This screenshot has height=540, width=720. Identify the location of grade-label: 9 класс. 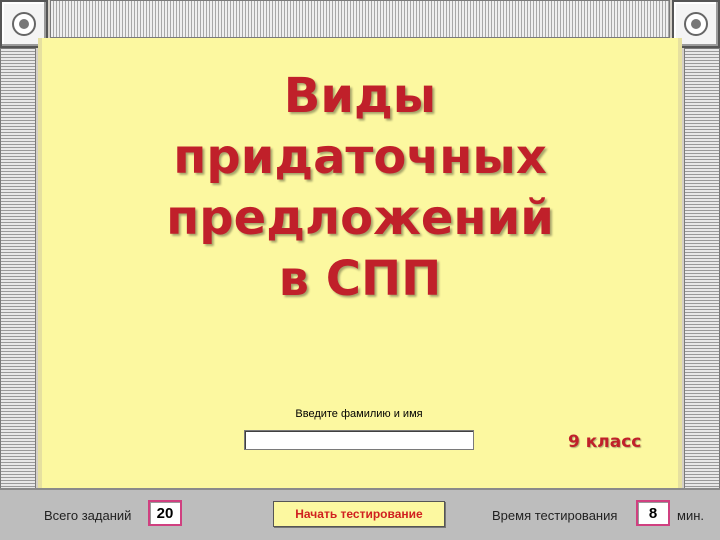
(605, 442).